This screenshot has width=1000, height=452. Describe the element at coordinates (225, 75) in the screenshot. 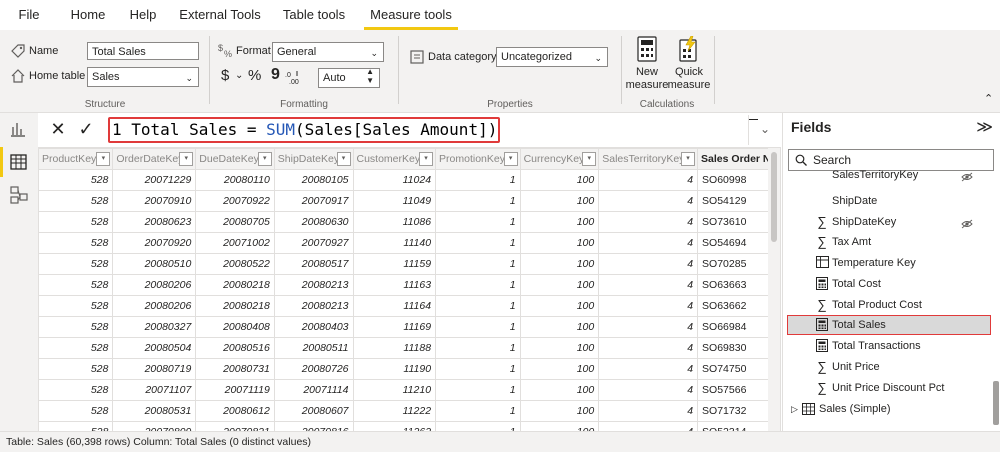

I see `currency-button: $` at that location.